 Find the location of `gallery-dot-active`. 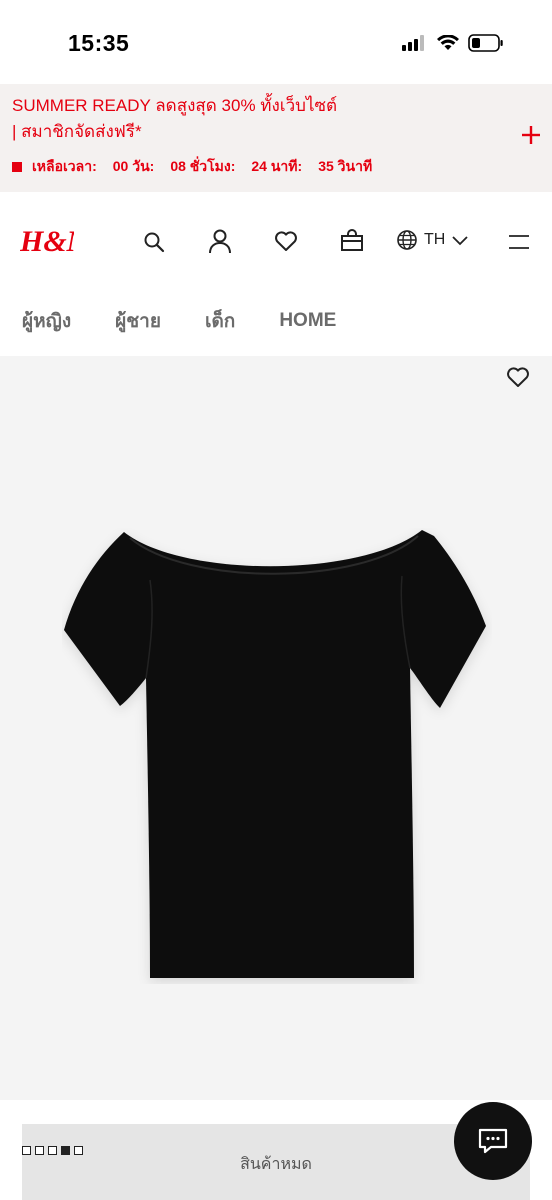

gallery-dot-active is located at coordinates (65, 1150).